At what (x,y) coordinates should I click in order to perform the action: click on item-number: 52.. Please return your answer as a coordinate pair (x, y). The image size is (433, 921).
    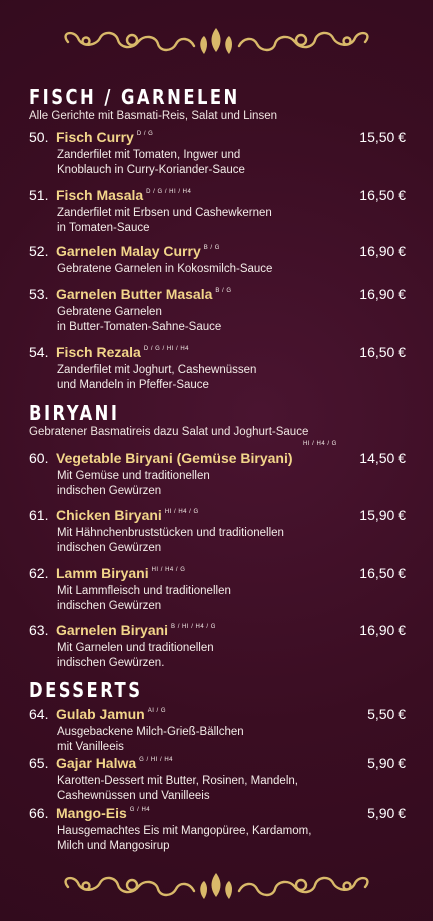
    Looking at the image, I should click on (39, 251).